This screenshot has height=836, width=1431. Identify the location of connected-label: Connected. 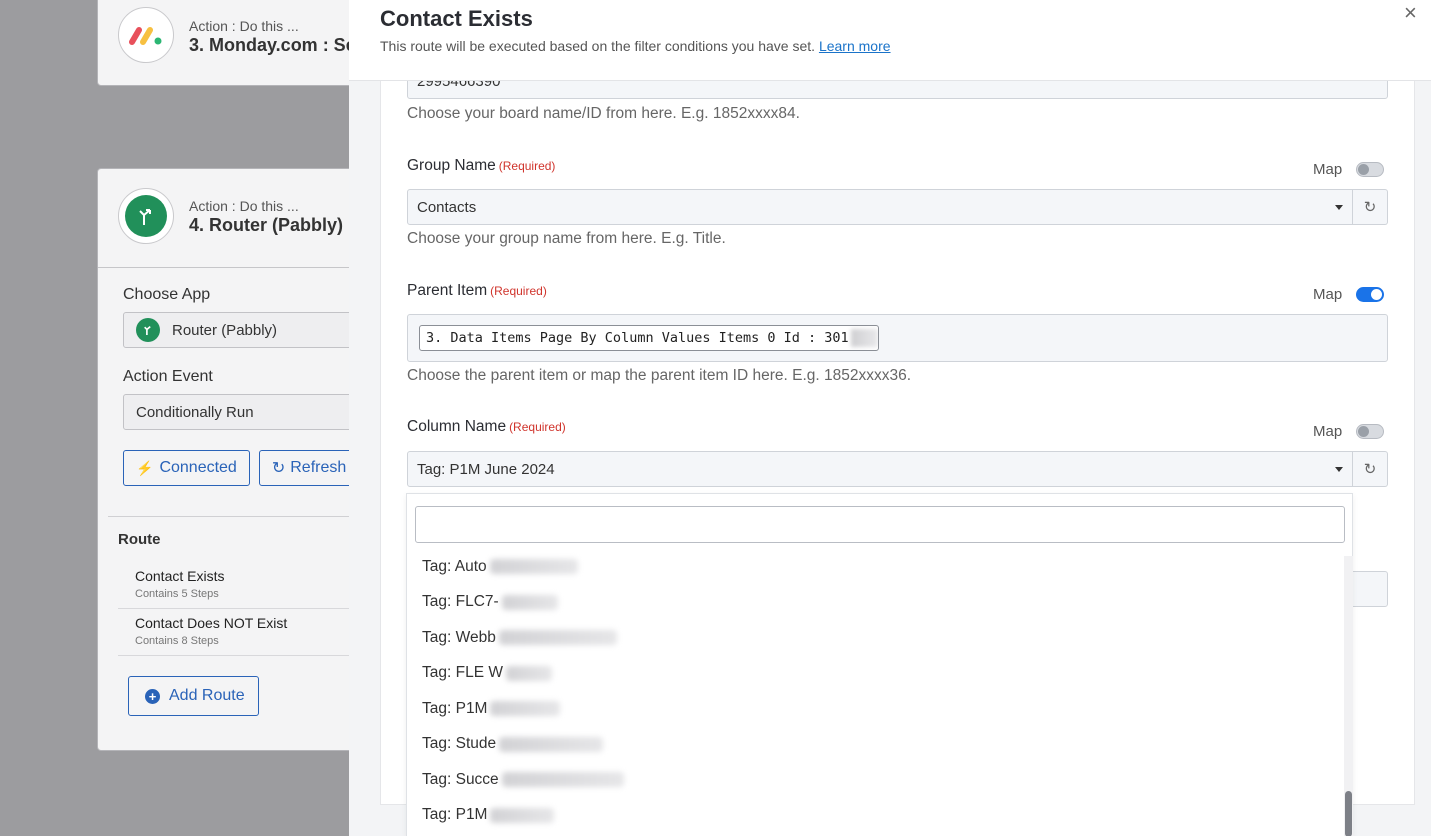
(198, 467).